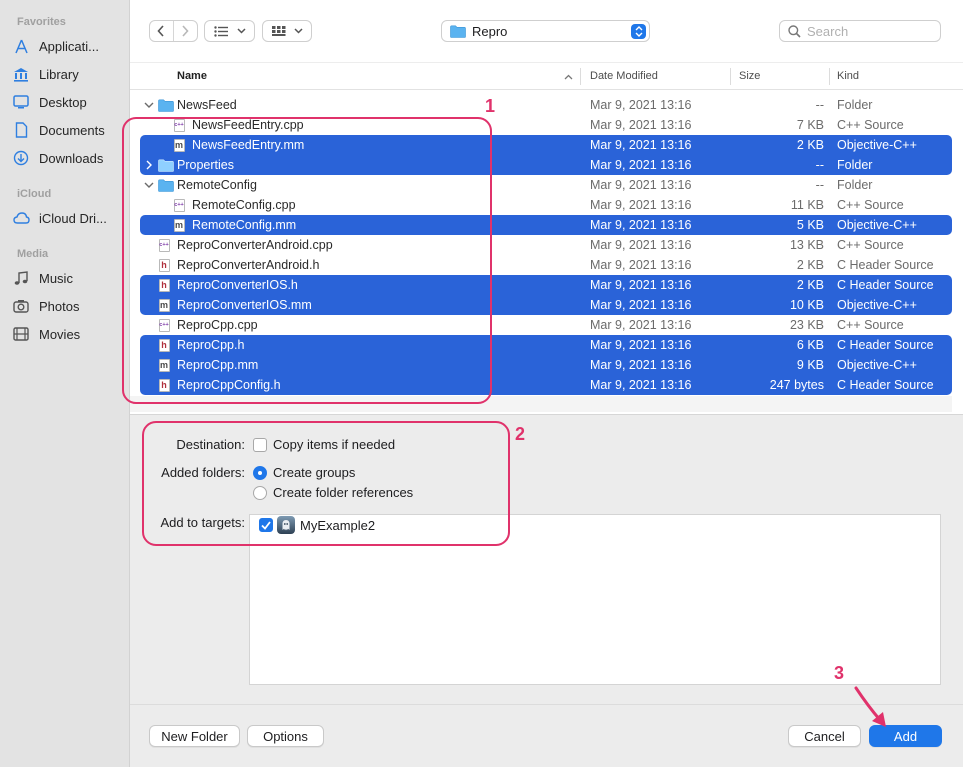  What do you see at coordinates (192, 76) in the screenshot?
I see `column-name: Name` at bounding box center [192, 76].